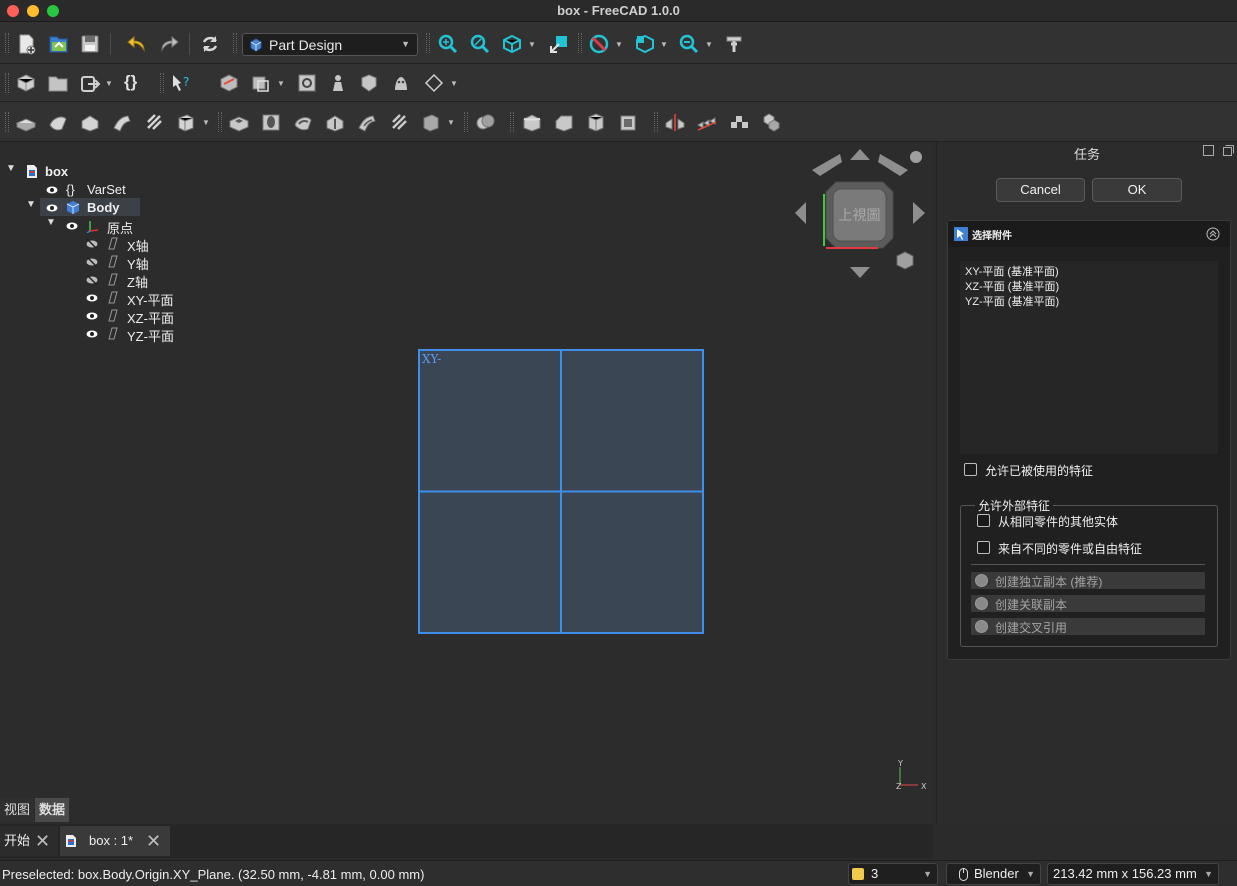  I want to click on shape-binder-icon, so click(338, 83).